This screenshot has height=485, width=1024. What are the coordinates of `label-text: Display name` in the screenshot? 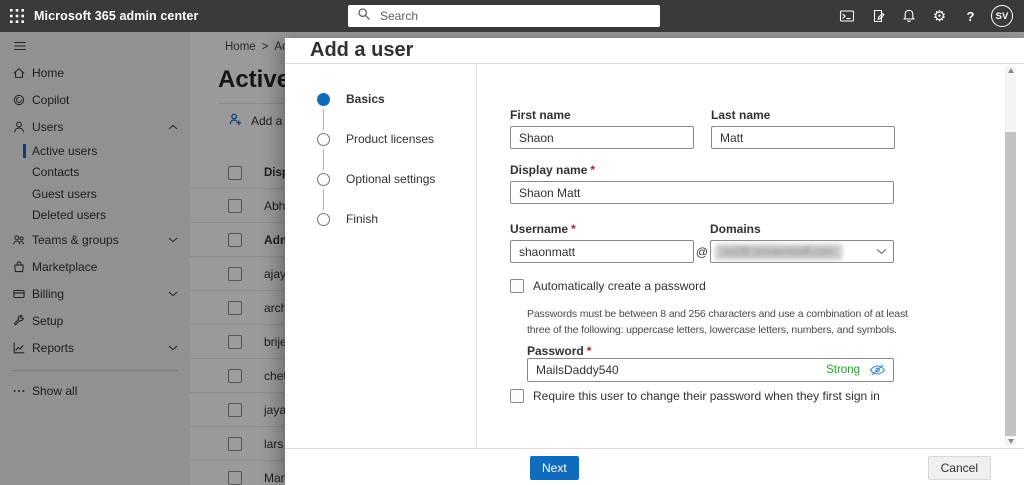 It's located at (549, 170).